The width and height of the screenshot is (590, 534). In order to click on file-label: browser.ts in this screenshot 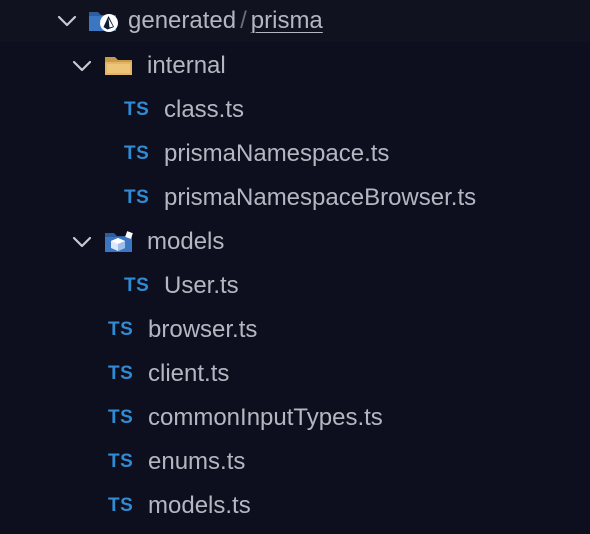, I will do `click(203, 329)`.